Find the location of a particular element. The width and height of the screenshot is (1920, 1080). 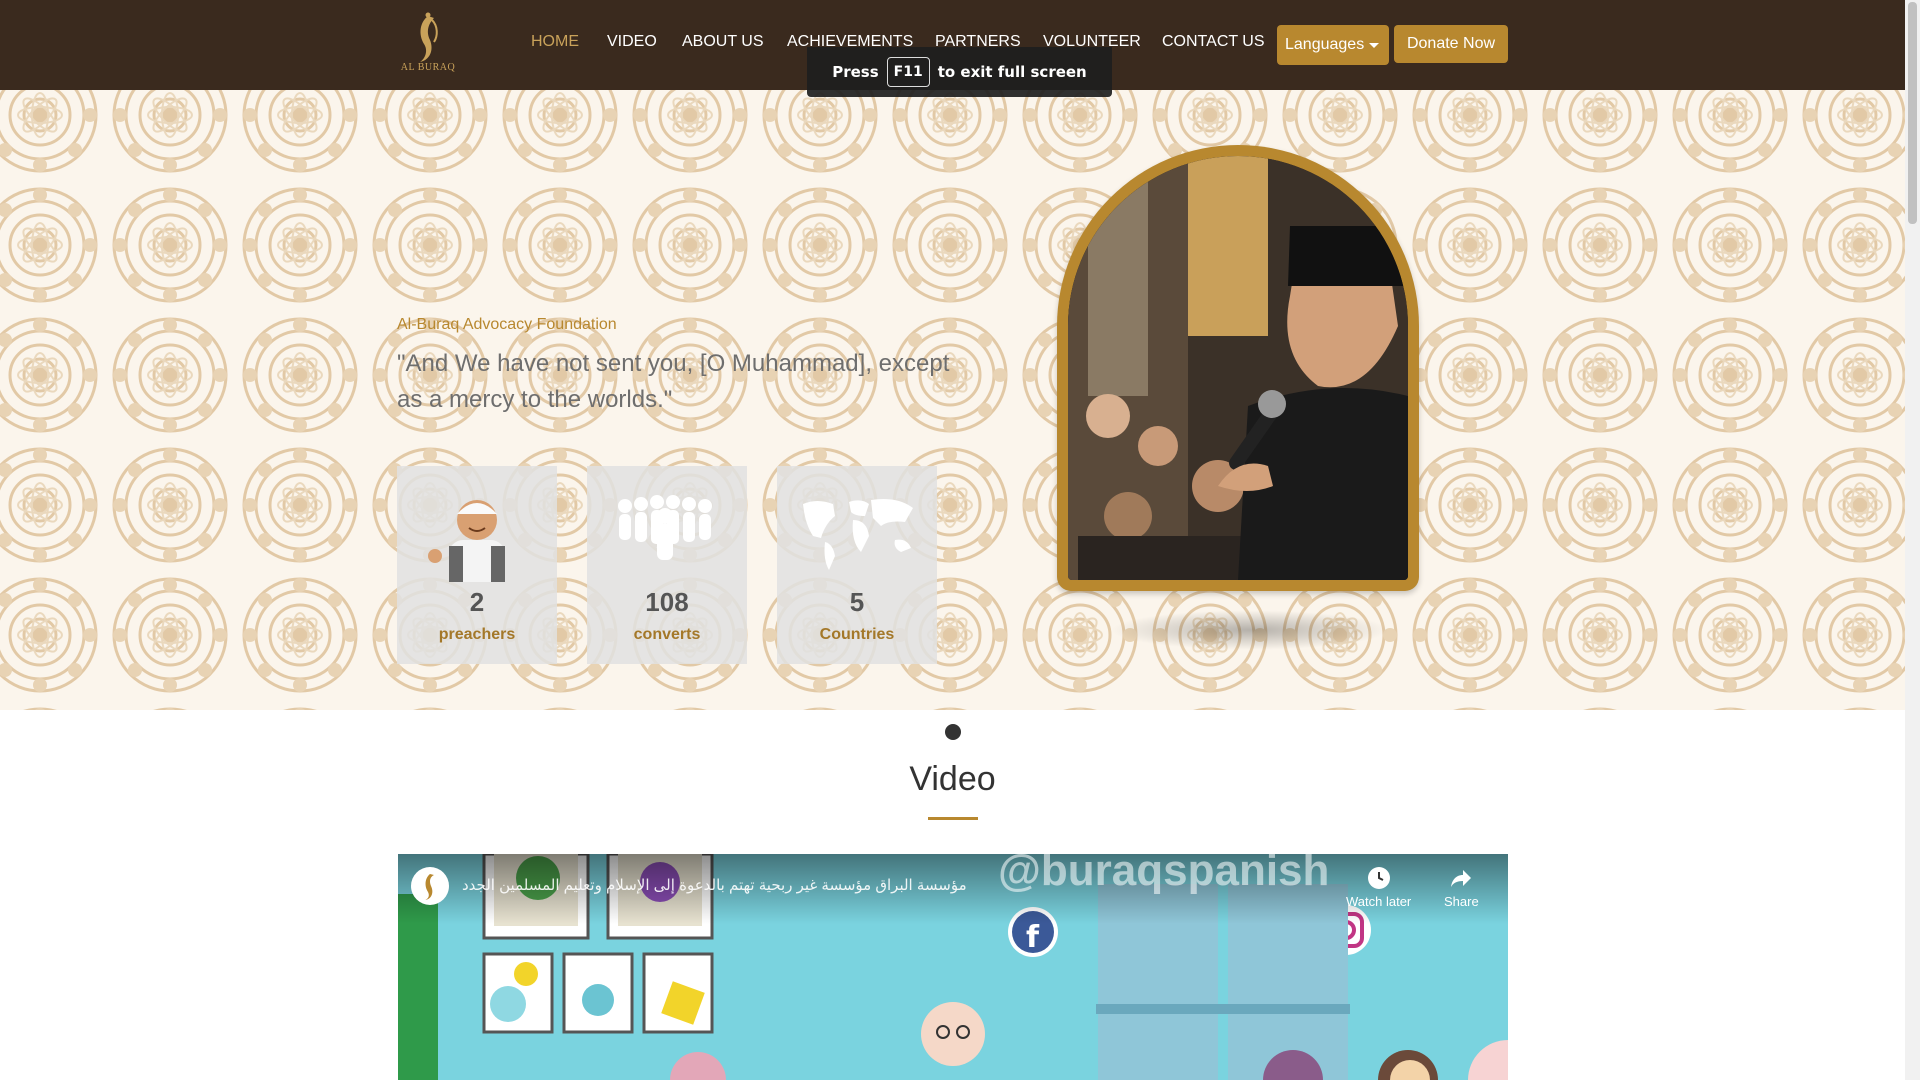

carousel-indicator-dot is located at coordinates (953, 732).